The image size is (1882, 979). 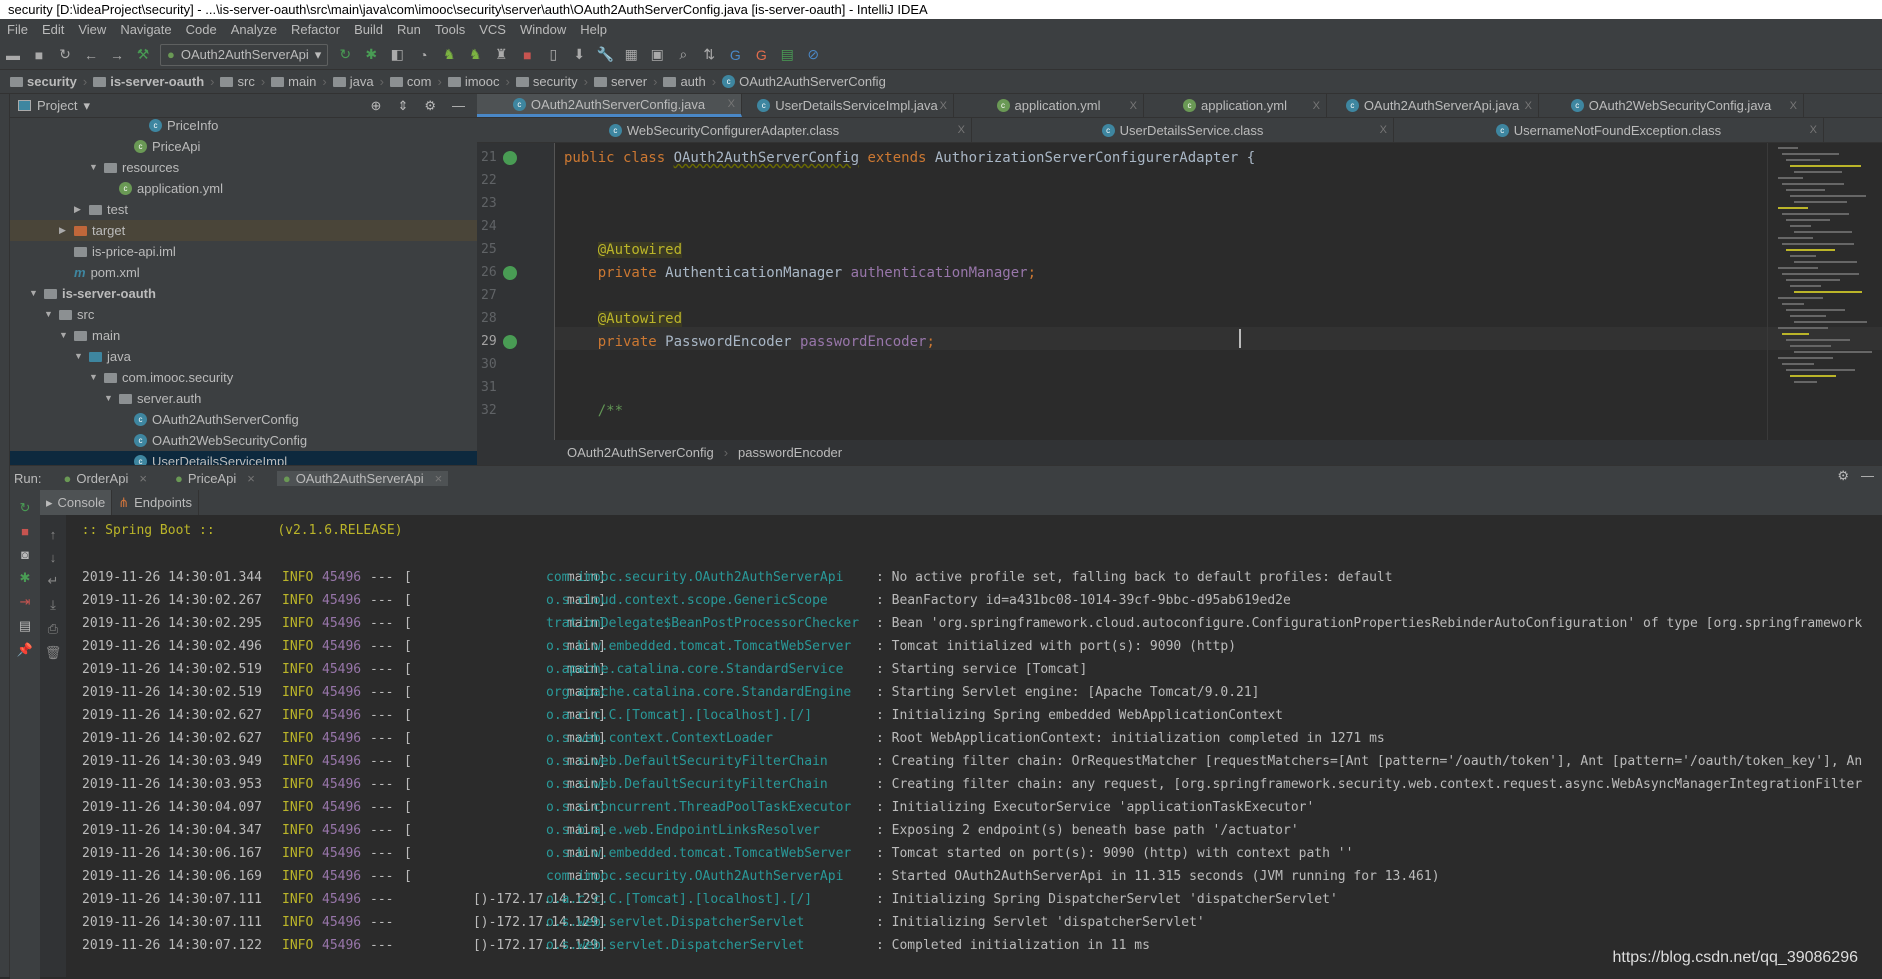 I want to click on tree-item: c PriceApi, so click(x=243, y=146).